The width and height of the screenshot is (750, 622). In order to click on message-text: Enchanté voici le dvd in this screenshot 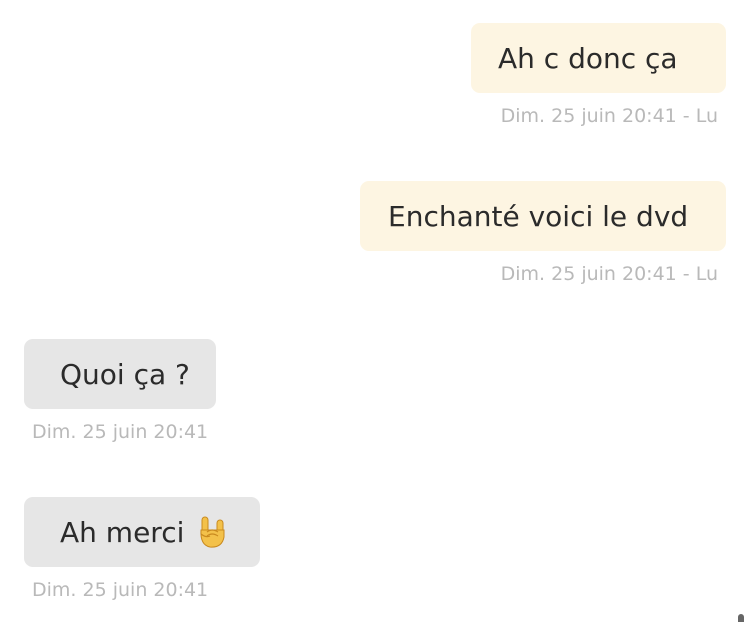, I will do `click(538, 216)`.